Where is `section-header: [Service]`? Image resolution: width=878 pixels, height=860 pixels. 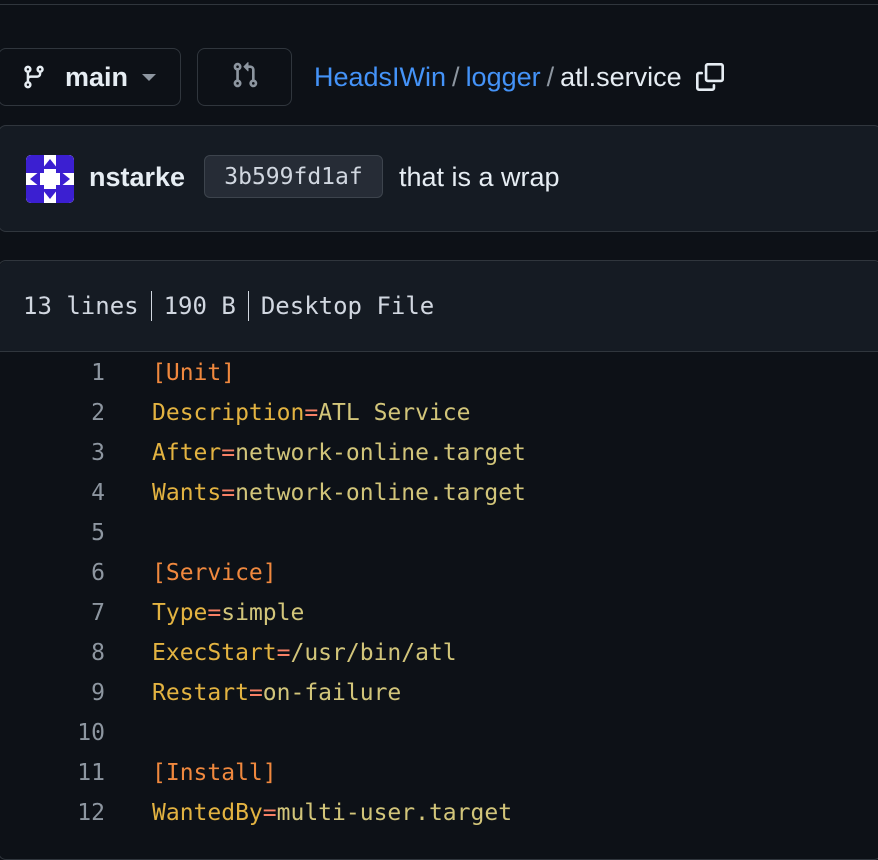 section-header: [Service] is located at coordinates (214, 573).